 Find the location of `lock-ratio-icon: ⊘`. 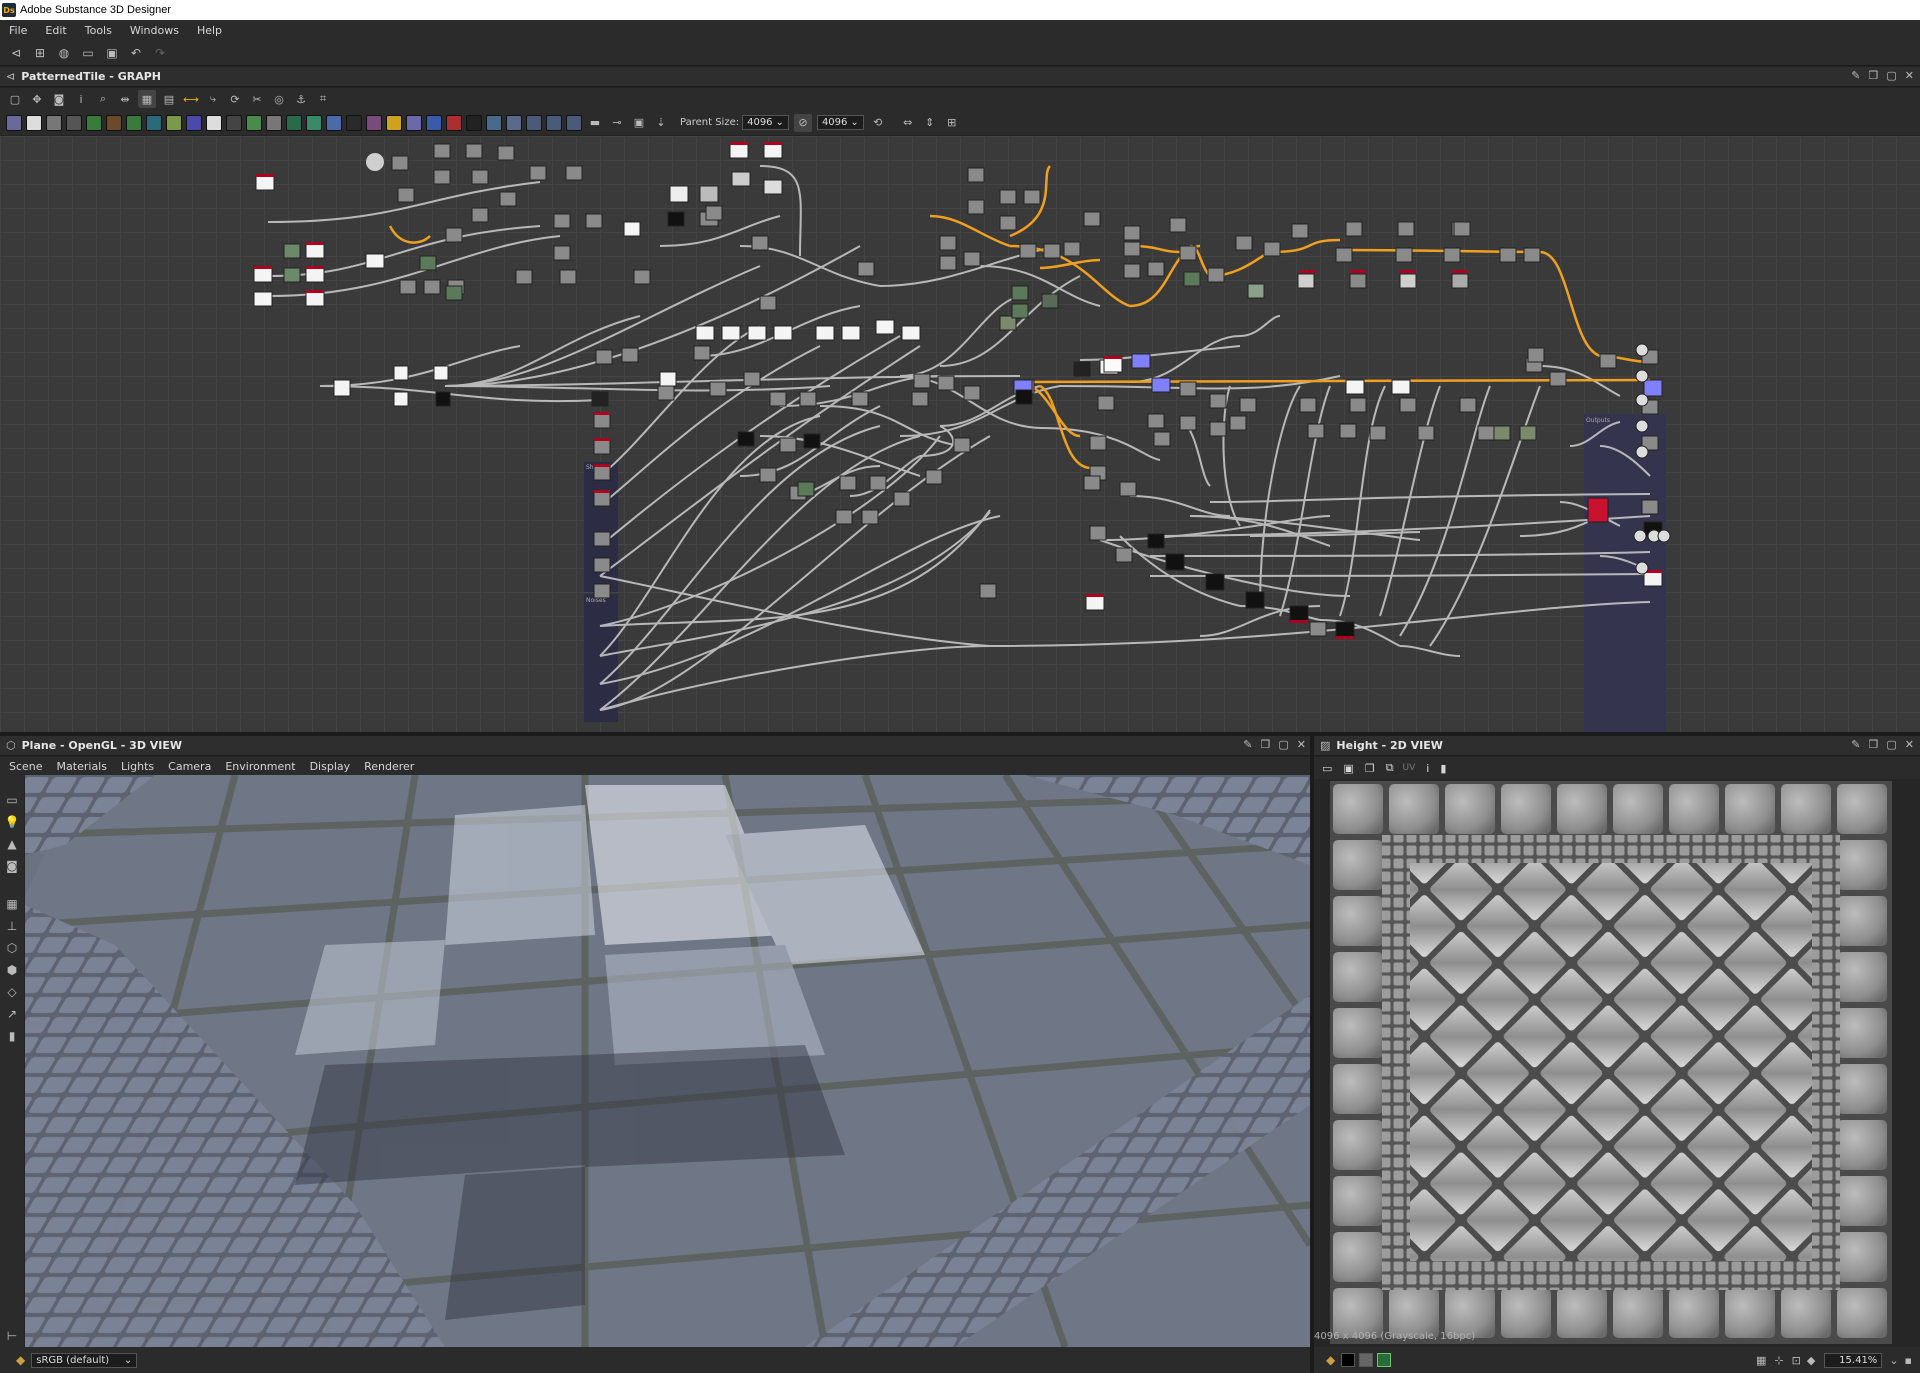

lock-ratio-icon: ⊘ is located at coordinates (802, 122).